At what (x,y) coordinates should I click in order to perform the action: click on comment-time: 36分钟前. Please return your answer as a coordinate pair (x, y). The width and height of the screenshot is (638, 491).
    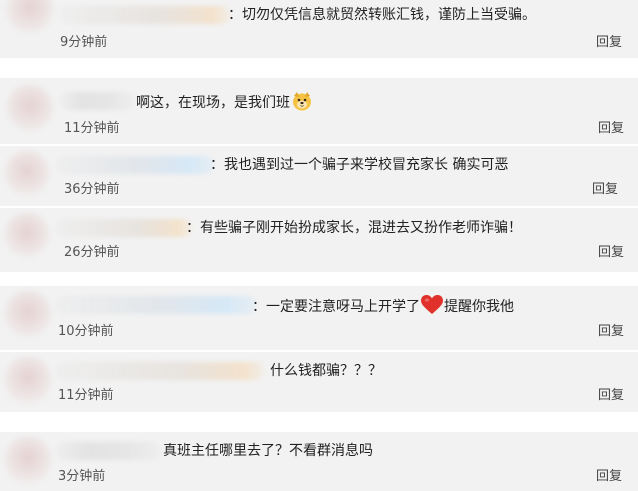
    Looking at the image, I should click on (92, 189).